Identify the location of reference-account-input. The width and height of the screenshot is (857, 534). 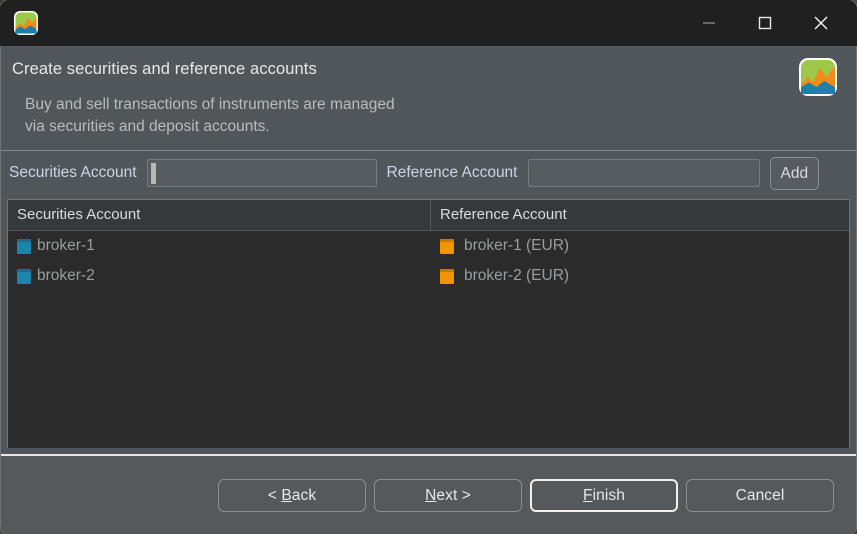
(643, 173).